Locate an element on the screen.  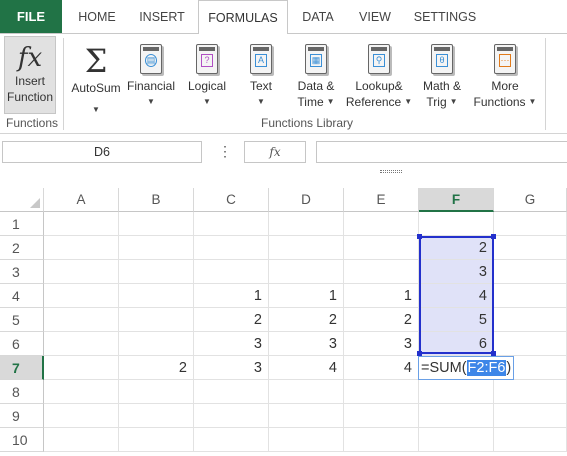
cell-a4 is located at coordinates (81, 296).